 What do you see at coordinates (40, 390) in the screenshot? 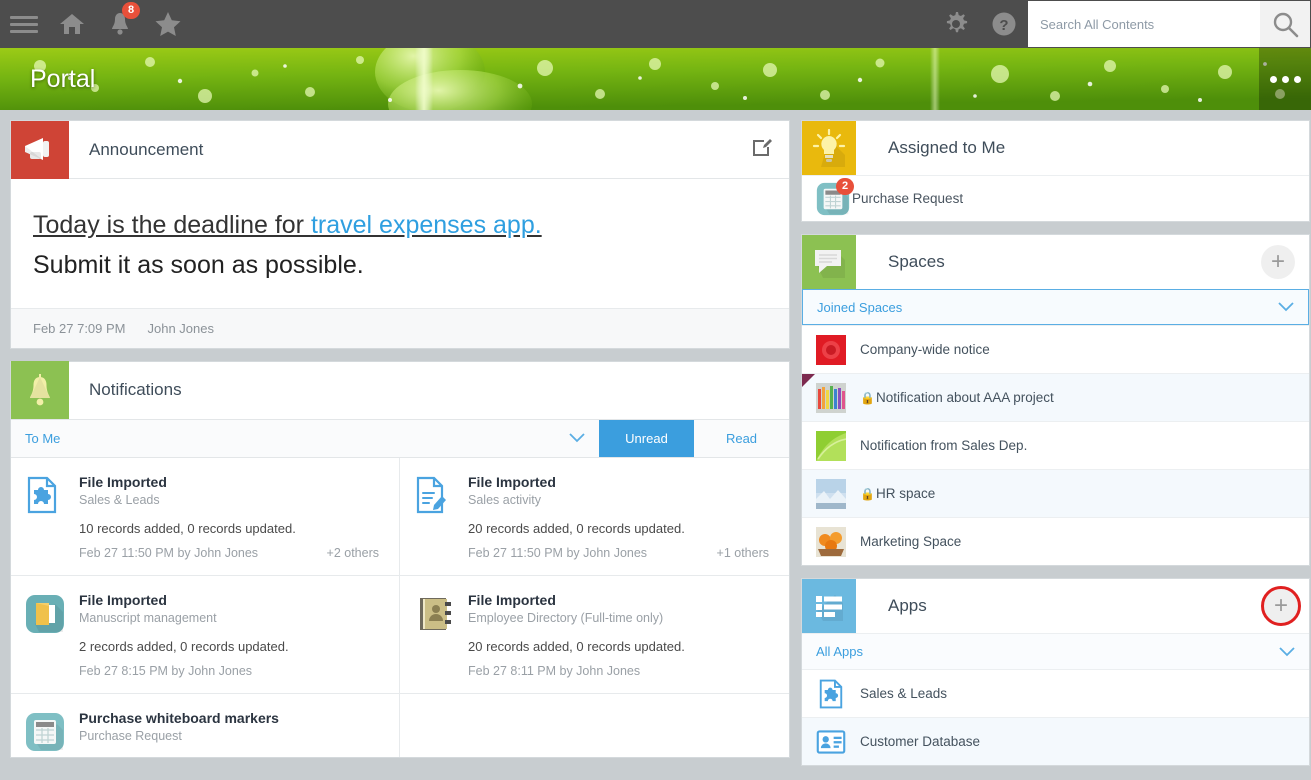
I see `bell-icon` at bounding box center [40, 390].